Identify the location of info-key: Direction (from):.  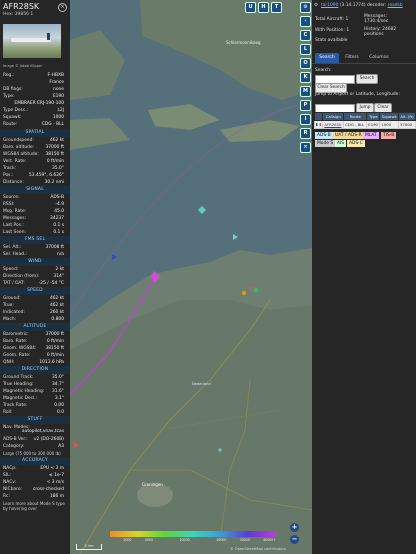
(21, 276).